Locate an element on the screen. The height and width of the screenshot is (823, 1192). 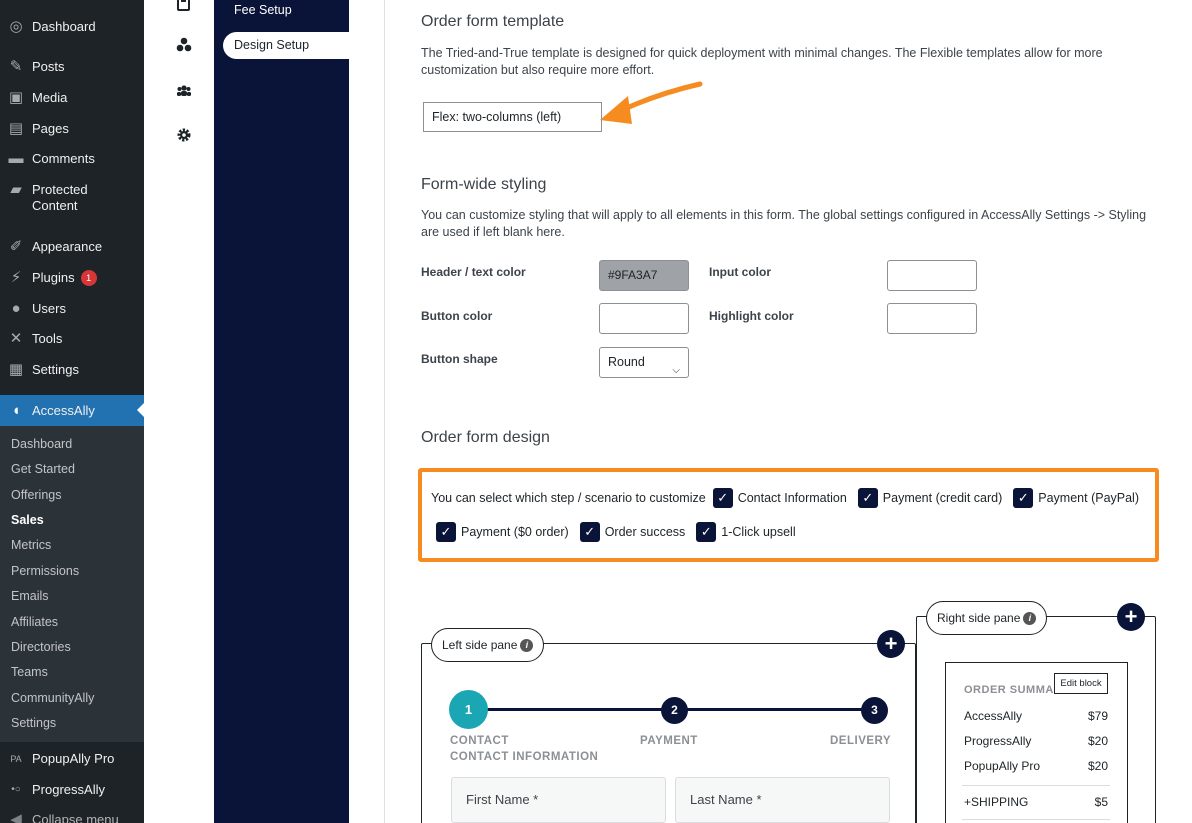
highlight-color-label: Highlight color is located at coordinates (751, 316).